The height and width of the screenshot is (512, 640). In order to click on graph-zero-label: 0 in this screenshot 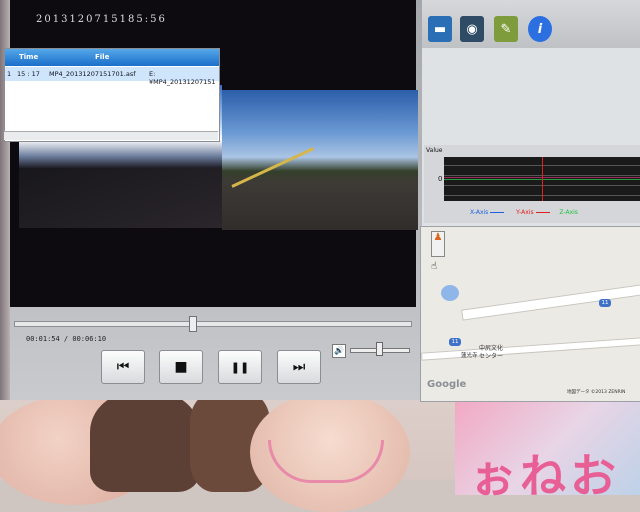, I will do `click(440, 179)`.